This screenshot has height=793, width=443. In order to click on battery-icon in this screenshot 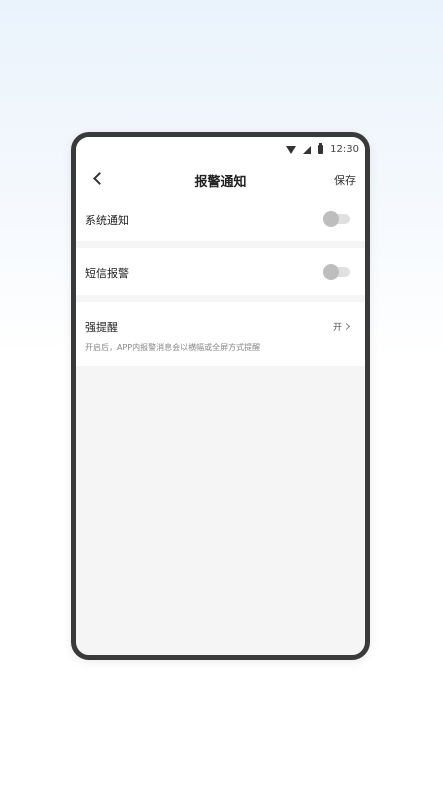, I will do `click(321, 148)`.